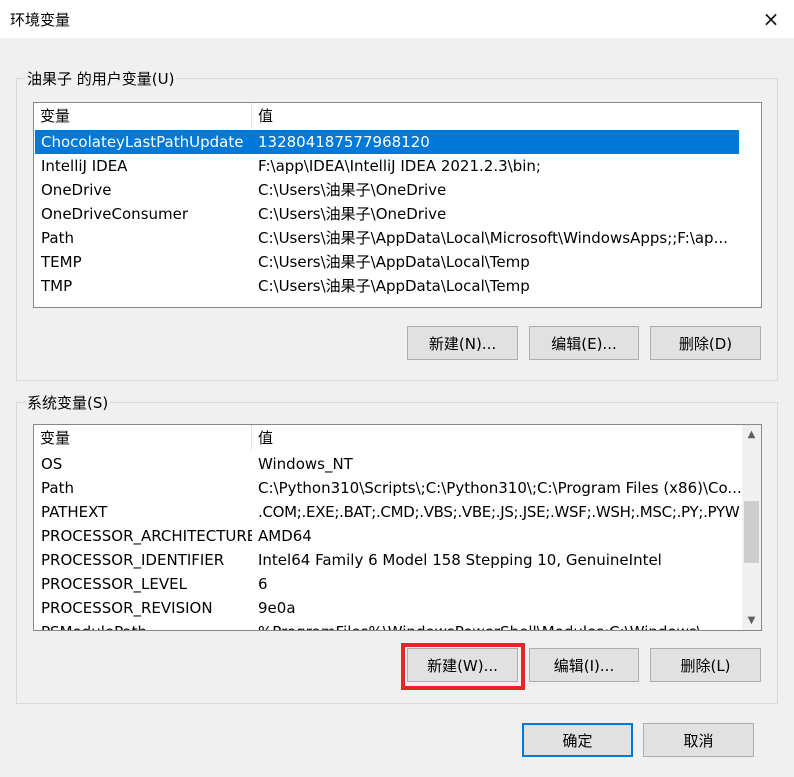 This screenshot has height=777, width=794. I want to click on list-item: TMP C:\Users\油果子\AppData\Local\Temp, so click(387, 286).